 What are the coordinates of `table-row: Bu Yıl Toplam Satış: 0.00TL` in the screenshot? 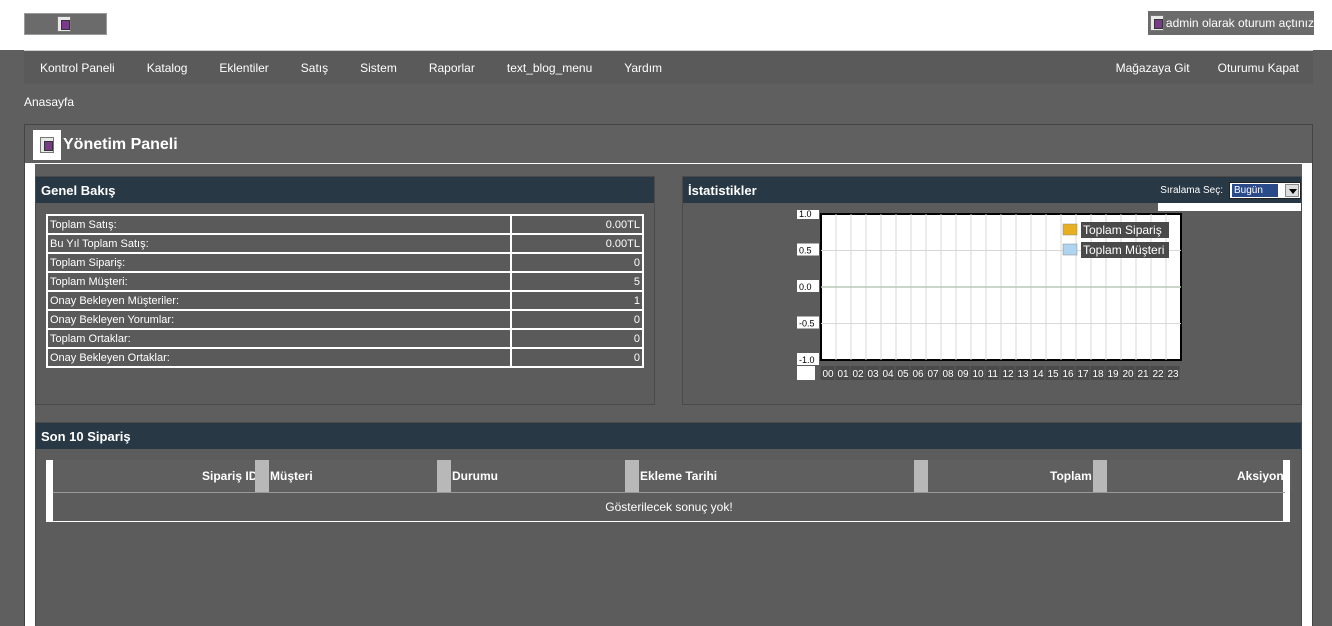 It's located at (345, 243).